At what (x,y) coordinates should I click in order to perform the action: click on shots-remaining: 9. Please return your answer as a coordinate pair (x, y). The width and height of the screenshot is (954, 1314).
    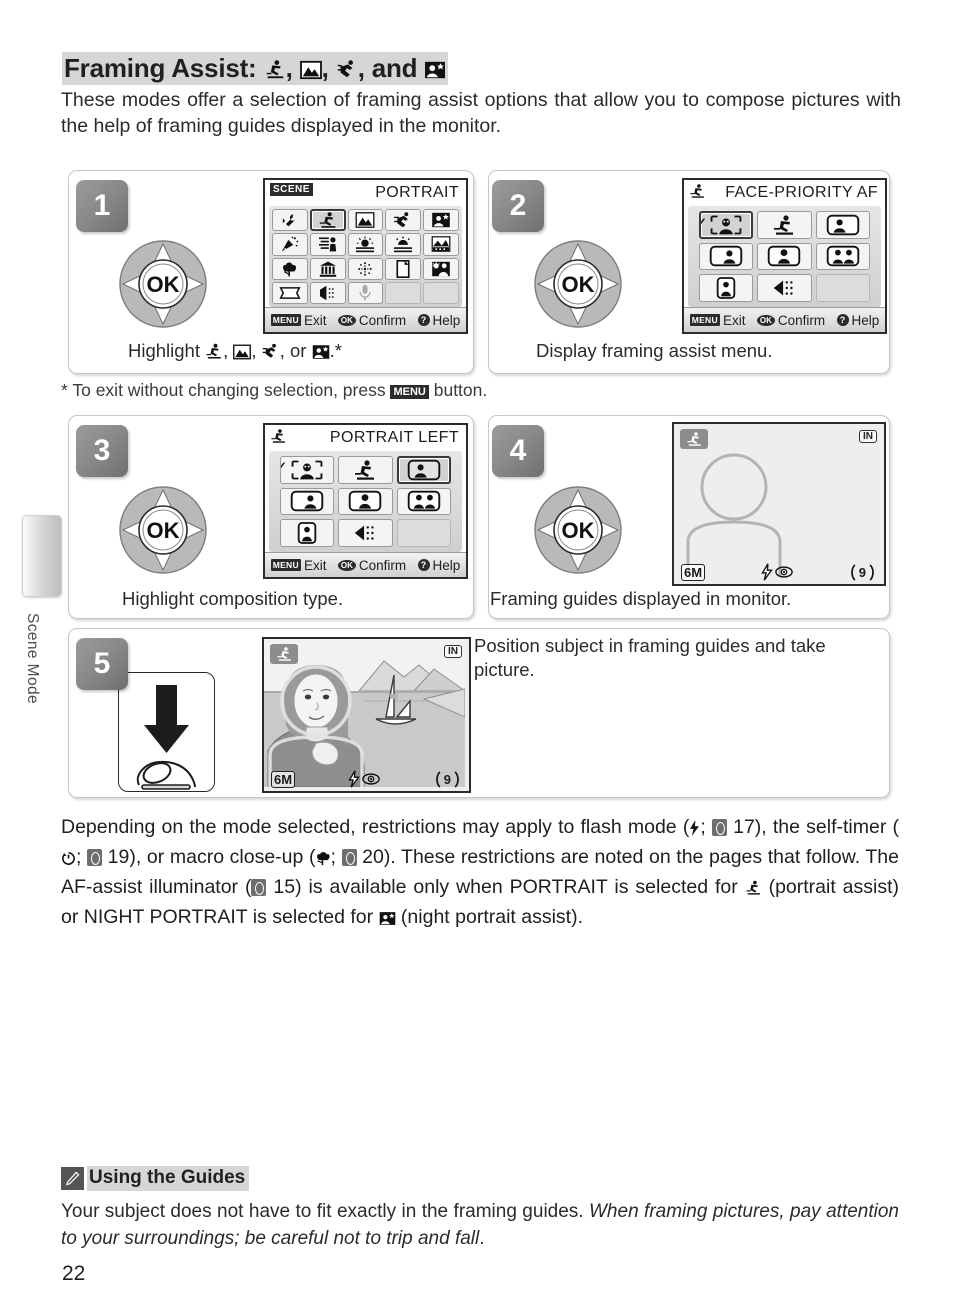
    Looking at the image, I should click on (862, 572).